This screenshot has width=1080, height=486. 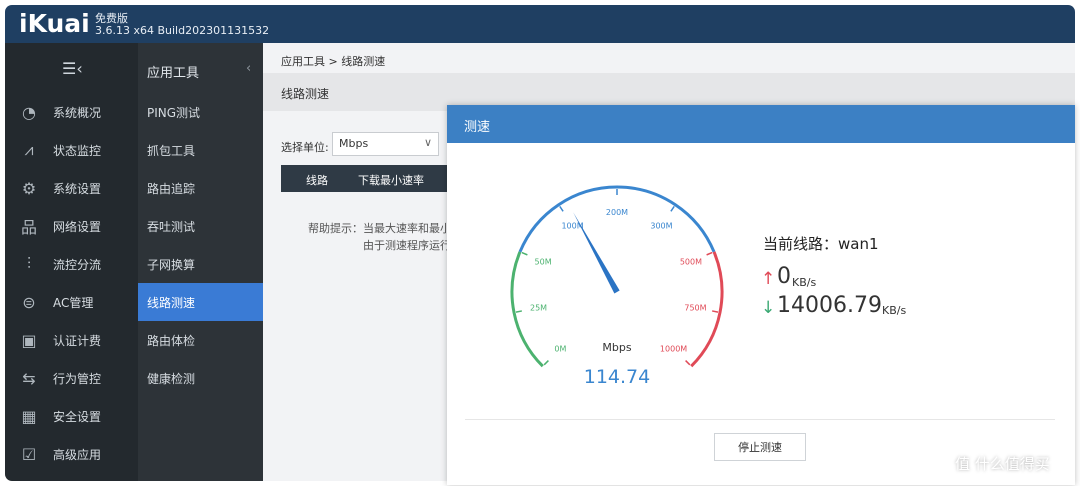 What do you see at coordinates (29, 112) in the screenshot?
I see `dashboard-icon: ◔` at bounding box center [29, 112].